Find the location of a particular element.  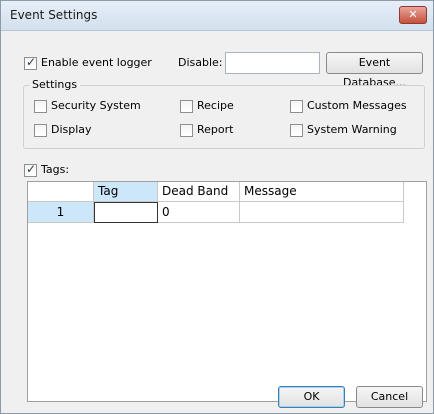

settings-group-title: Settings is located at coordinates (55, 84).